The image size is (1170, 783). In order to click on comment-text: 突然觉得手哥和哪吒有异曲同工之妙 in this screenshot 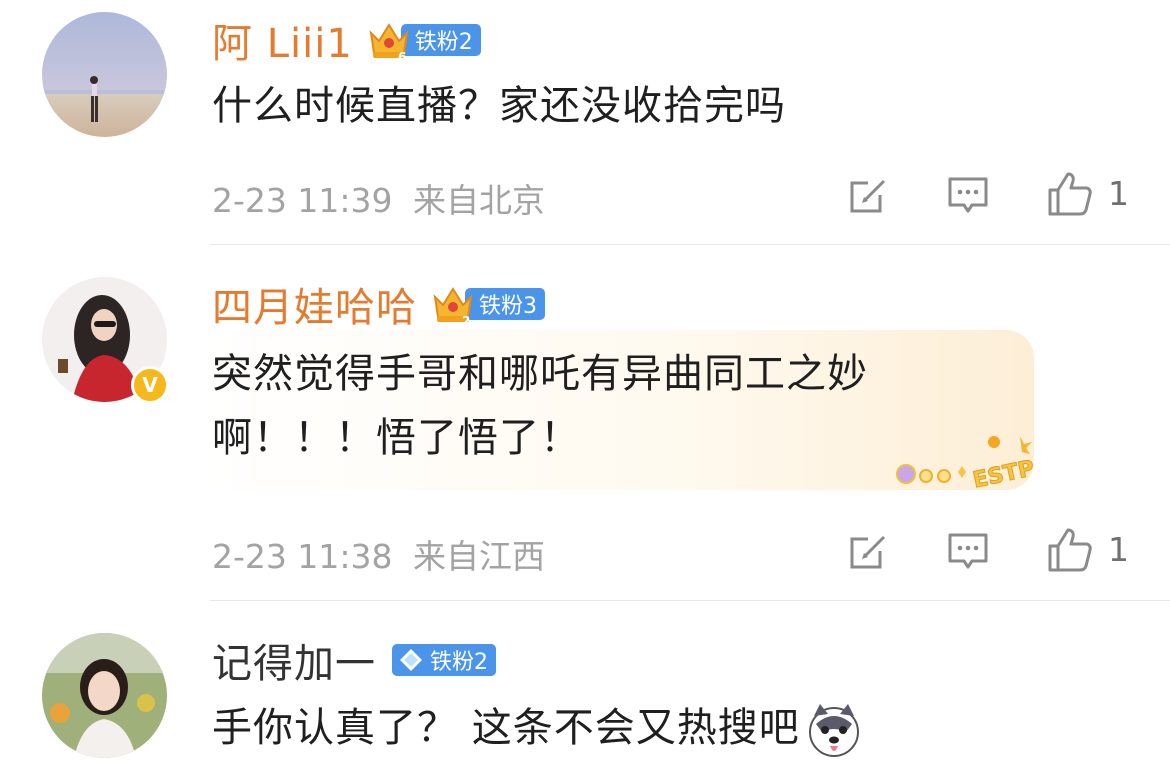, I will do `click(540, 374)`.